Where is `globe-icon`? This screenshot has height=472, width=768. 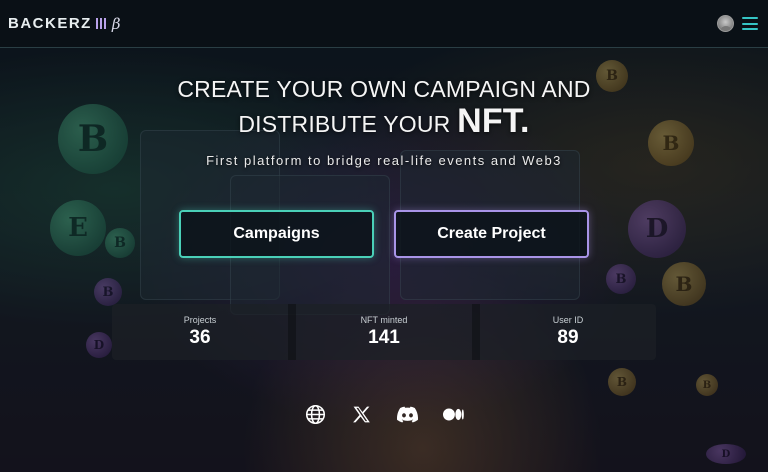 globe-icon is located at coordinates (315, 414).